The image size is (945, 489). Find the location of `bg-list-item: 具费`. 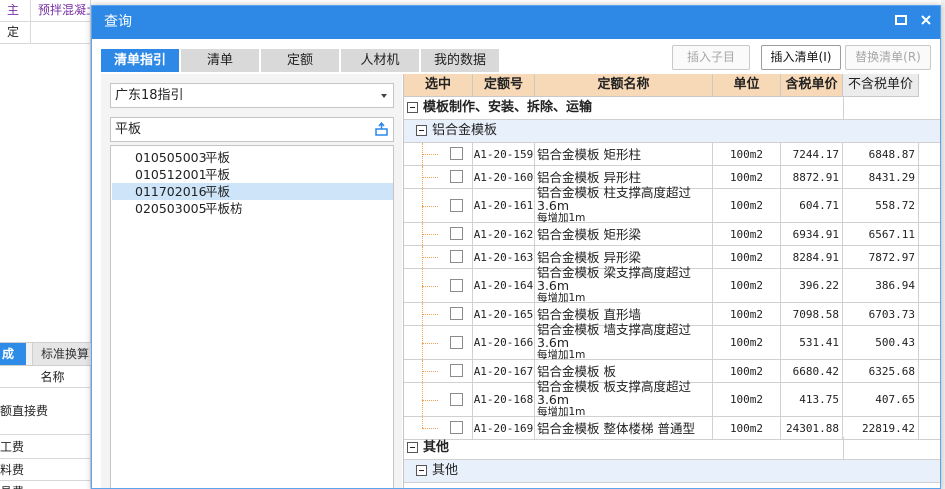

bg-list-item: 具费 is located at coordinates (45, 485).